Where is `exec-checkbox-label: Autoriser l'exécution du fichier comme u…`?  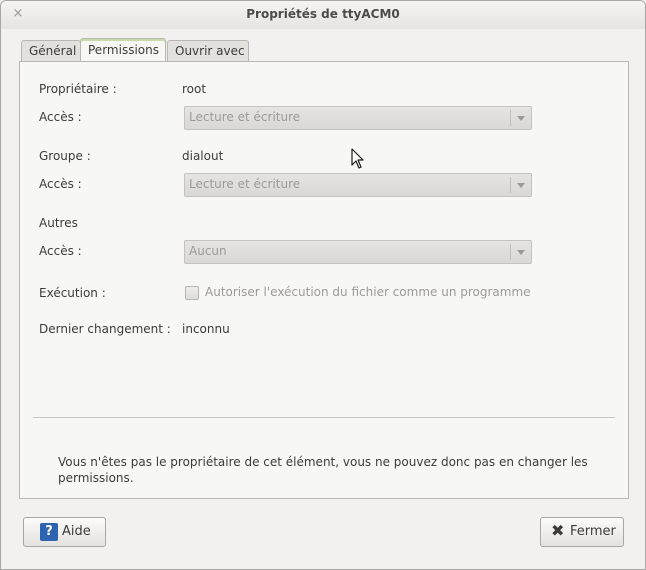 exec-checkbox-label: Autoriser l'exécution du fichier comme u… is located at coordinates (368, 292).